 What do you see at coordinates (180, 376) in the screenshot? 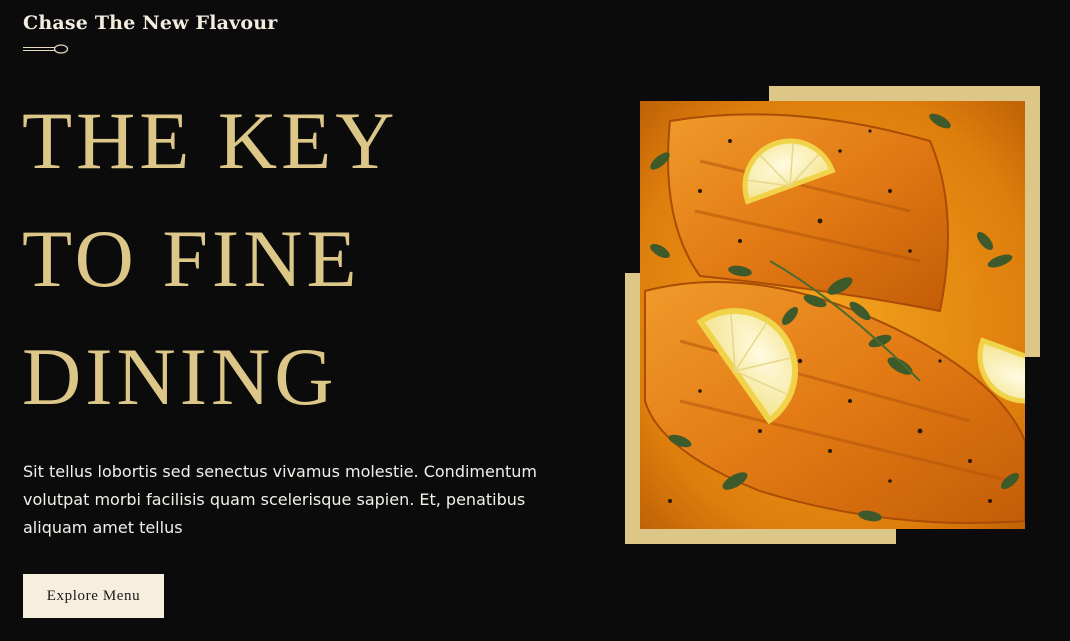
I see `headline-line-3: DINING` at bounding box center [180, 376].